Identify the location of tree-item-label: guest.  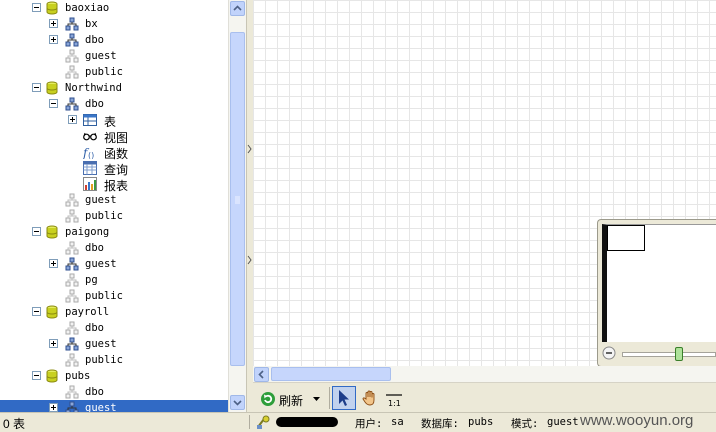
(101, 407).